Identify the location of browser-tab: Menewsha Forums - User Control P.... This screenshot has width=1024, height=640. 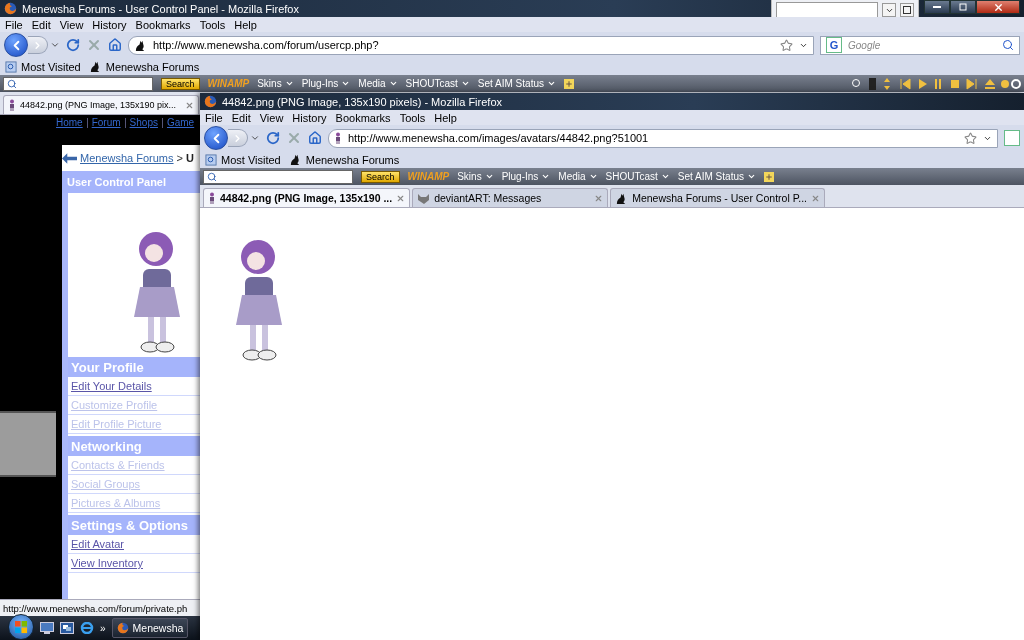
(718, 197).